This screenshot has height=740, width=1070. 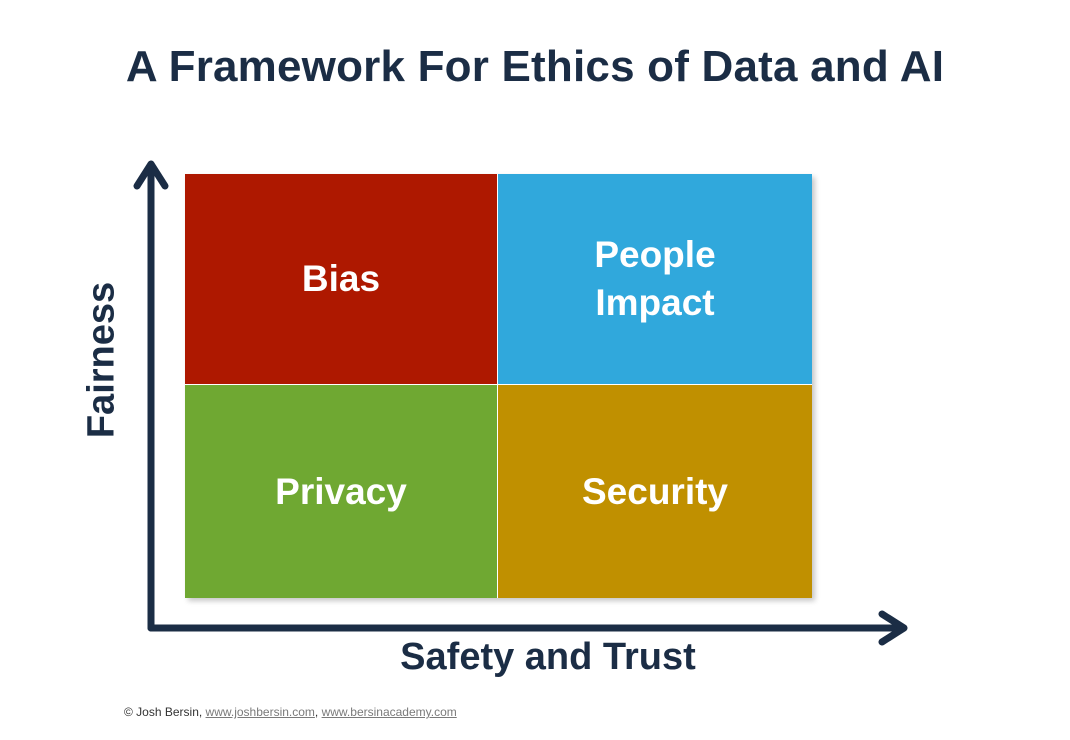 I want to click on y-axis-label: Fairness, so click(x=101, y=360).